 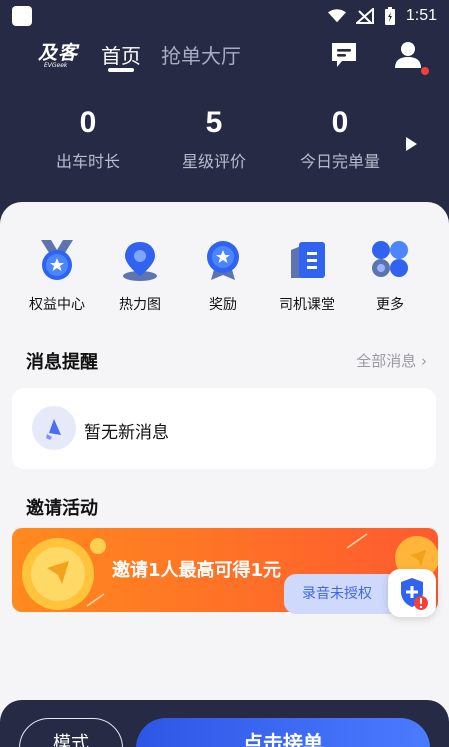 What do you see at coordinates (197, 570) in the screenshot?
I see `invite-banner-text: 邀请1人最高可得1元` at bounding box center [197, 570].